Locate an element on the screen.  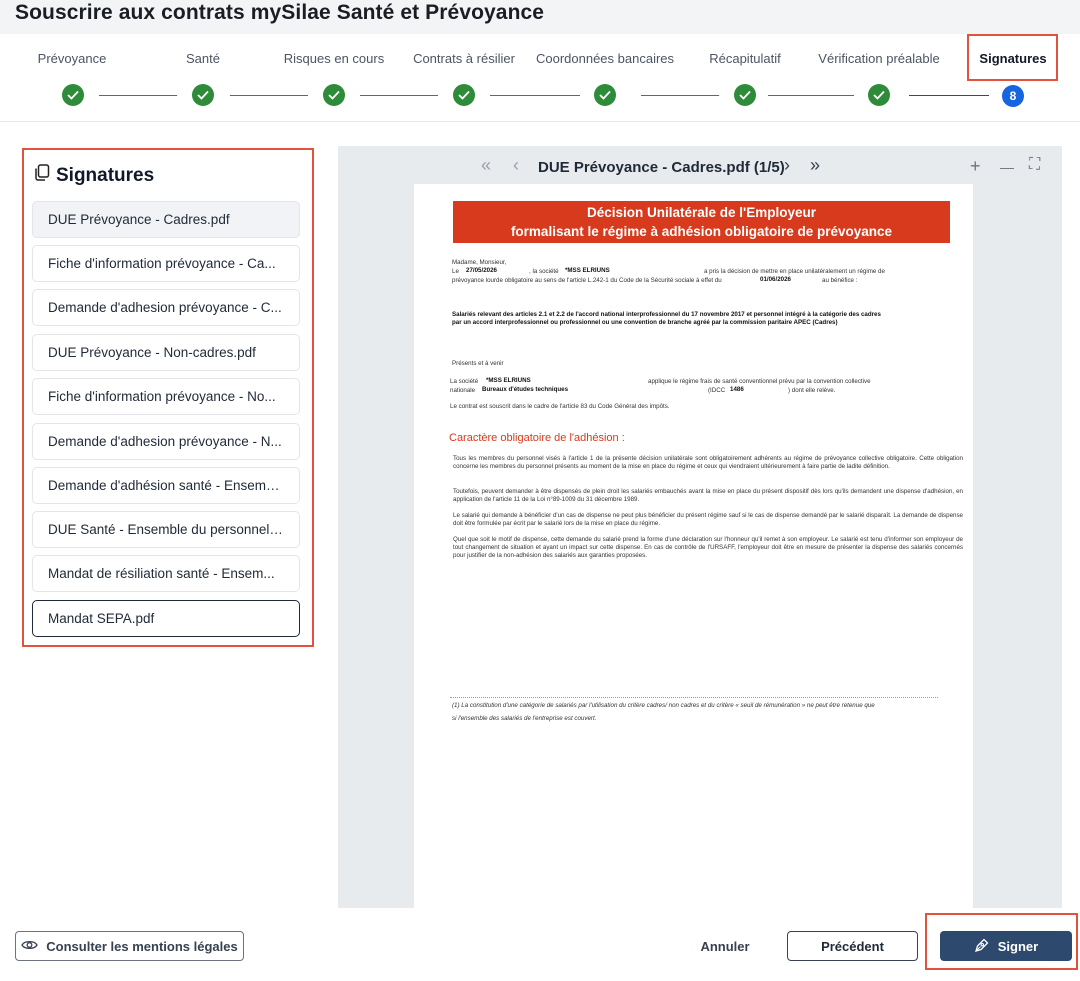
zoom-out-icon: — is located at coordinates (1007, 167).